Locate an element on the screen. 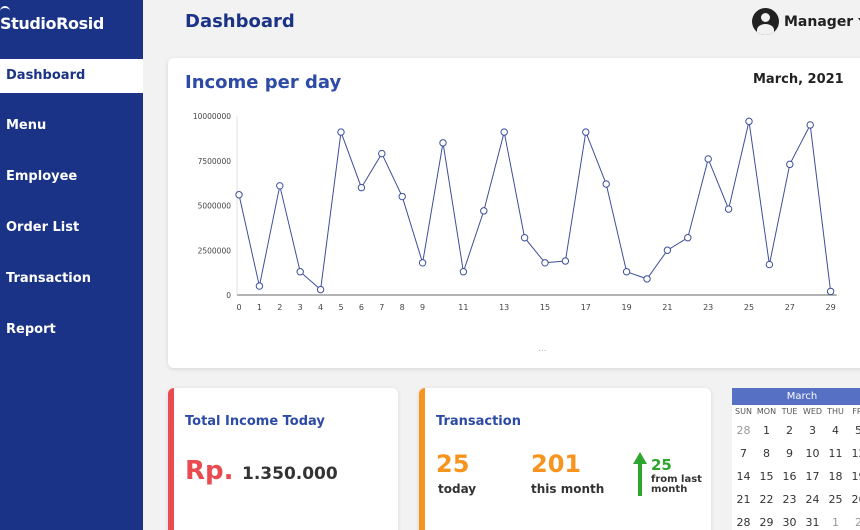 Image resolution: width=860 pixels, height=530 pixels. sidebar-item-transaction: Transaction is located at coordinates (71, 279).